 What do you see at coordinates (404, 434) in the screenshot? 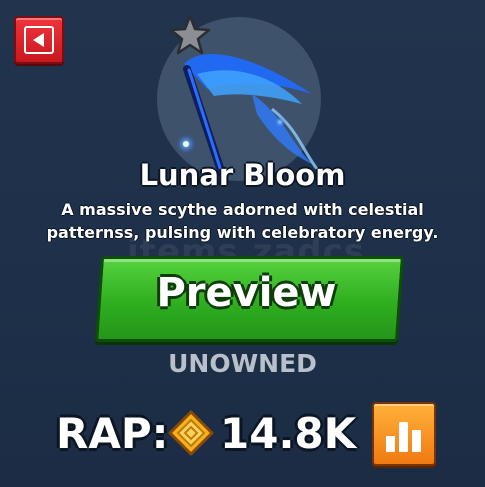
I see `rap-chart-button` at bounding box center [404, 434].